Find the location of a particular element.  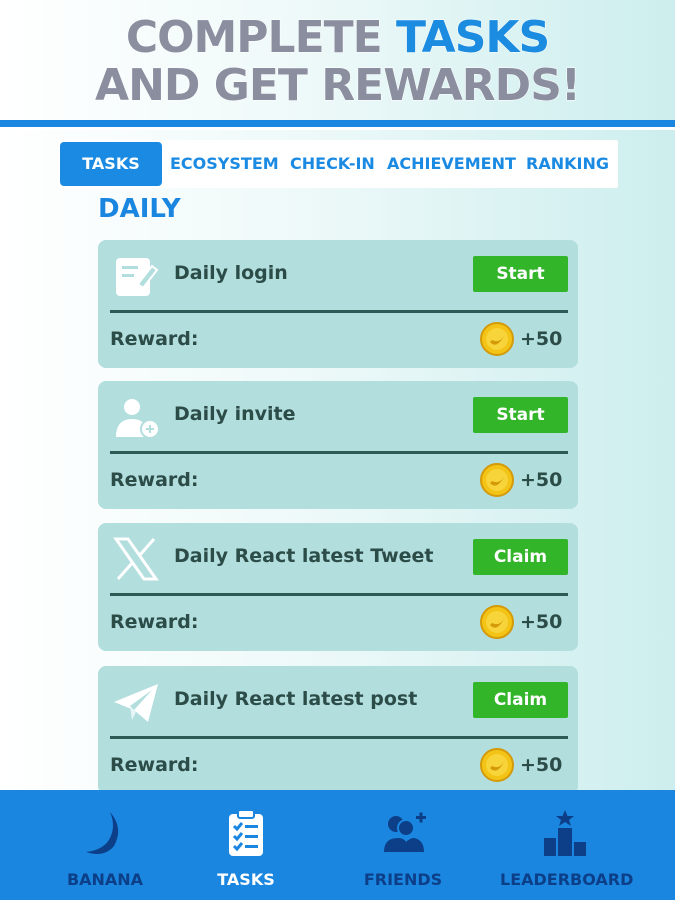

nav-leaderboard: LEADERBOARD is located at coordinates (567, 845).